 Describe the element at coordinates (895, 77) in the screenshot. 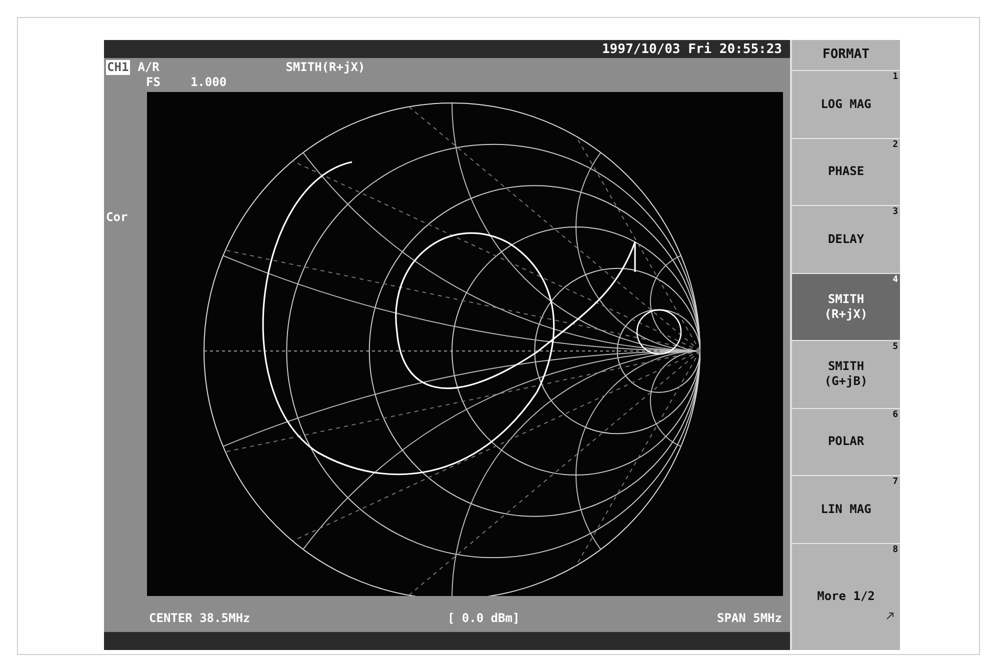

I see `softkey-number: 1` at that location.